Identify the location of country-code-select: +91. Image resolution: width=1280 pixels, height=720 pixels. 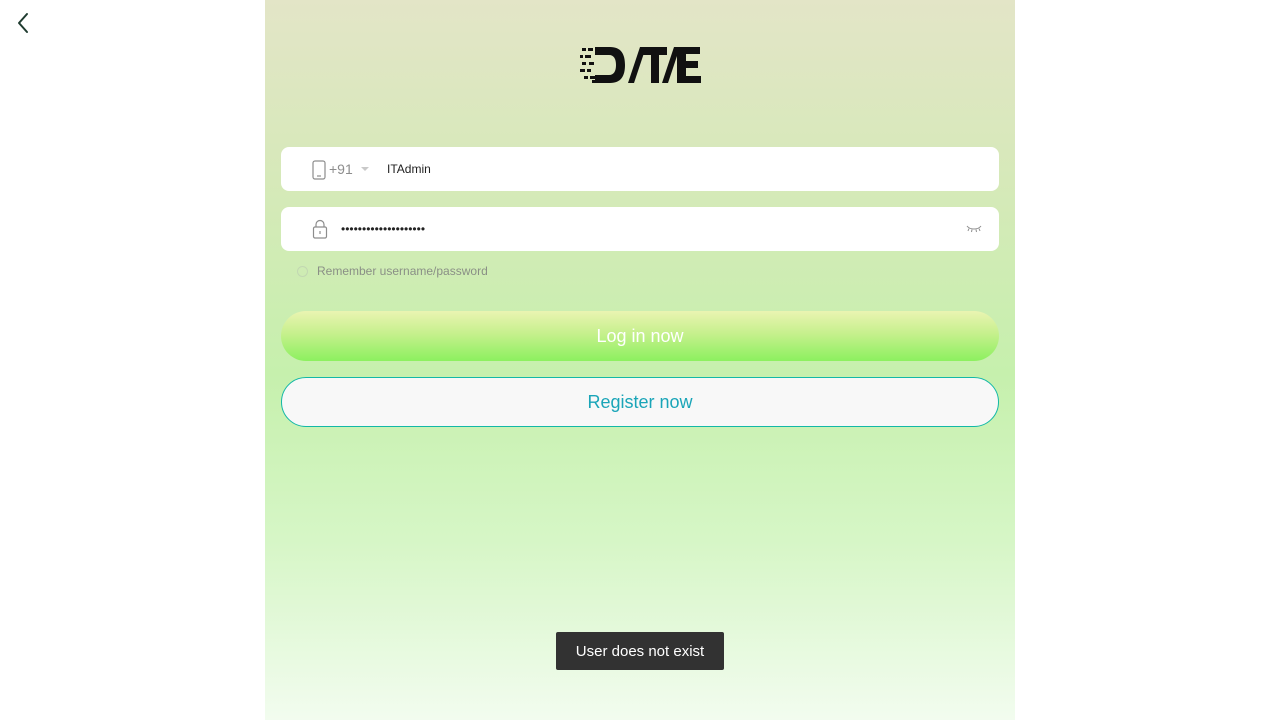
(341, 169).